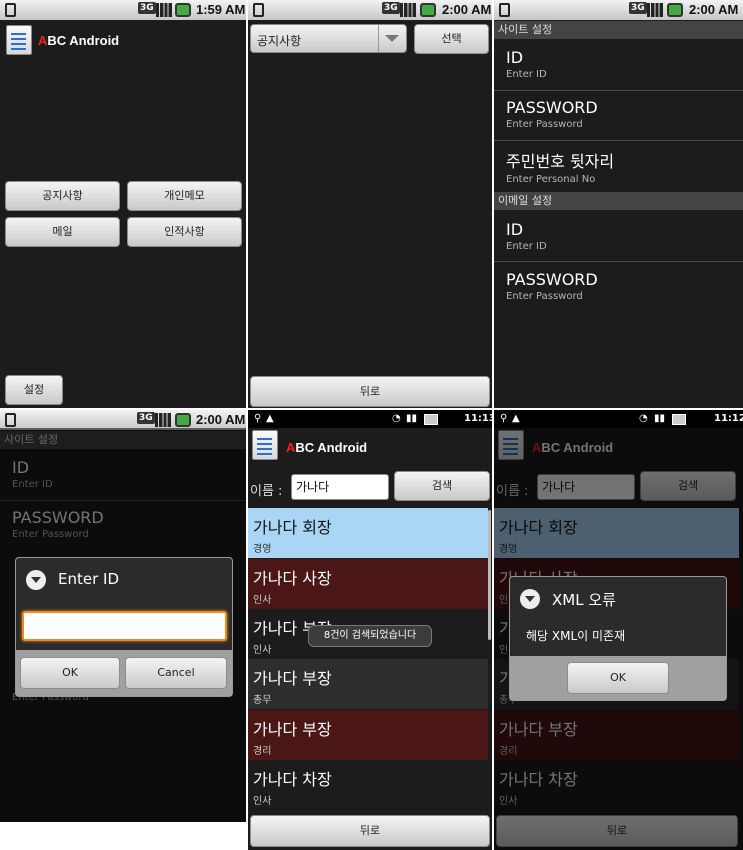  What do you see at coordinates (624, 286) in the screenshot?
I see `pref-mail-password: PASSWORD Enter Password` at bounding box center [624, 286].